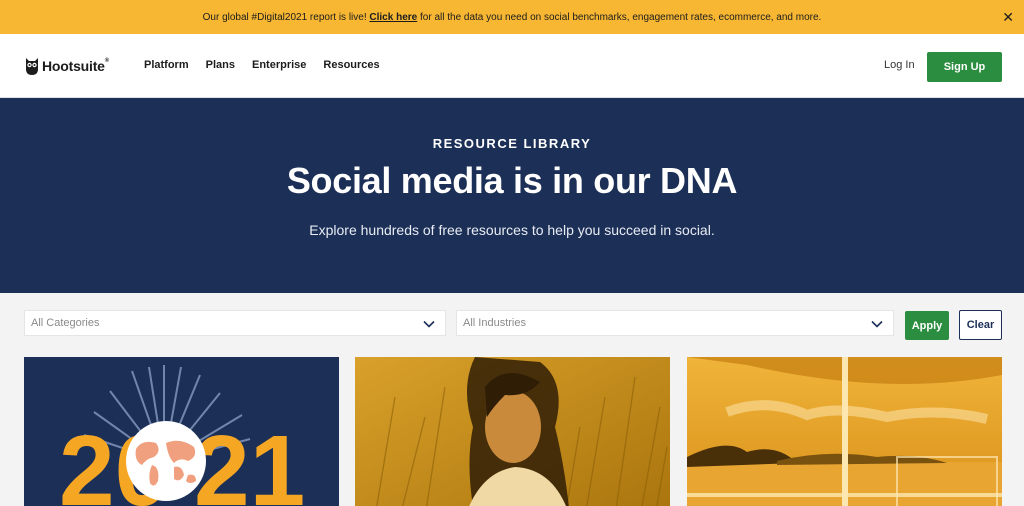 The width and height of the screenshot is (1024, 506). Describe the element at coordinates (249, 460) in the screenshot. I see `year-right-text: 21` at that location.